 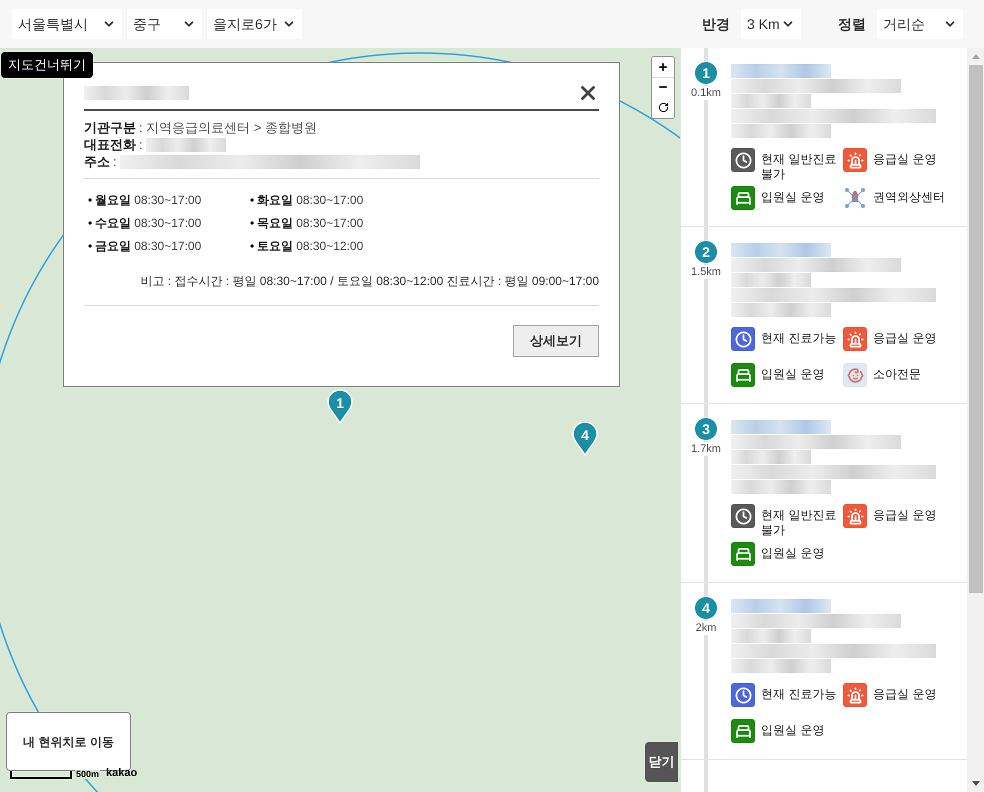 What do you see at coordinates (556, 341) in the screenshot?
I see `detail-button: 상세보기` at bounding box center [556, 341].